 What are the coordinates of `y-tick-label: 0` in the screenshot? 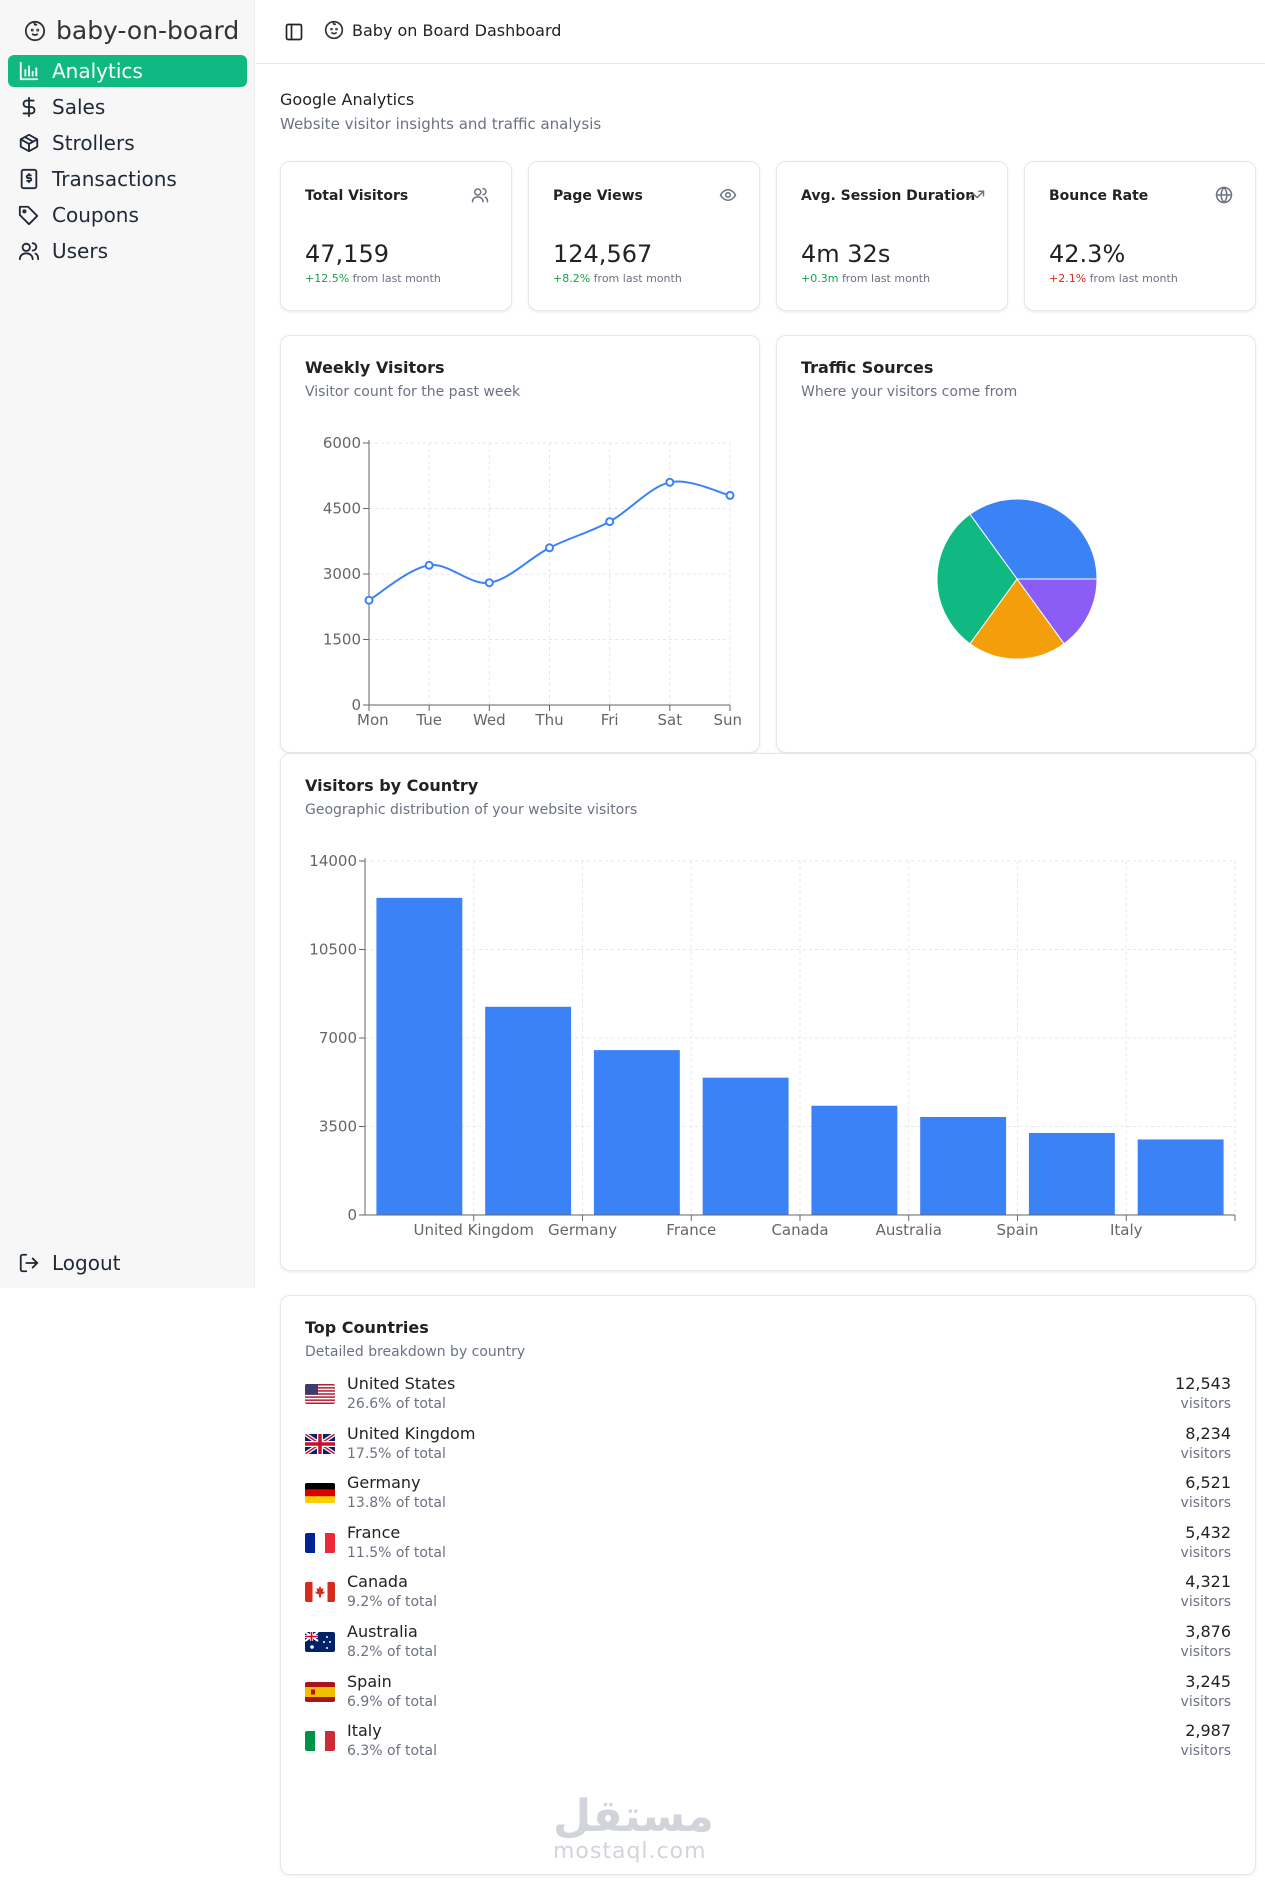 It's located at (352, 1215).